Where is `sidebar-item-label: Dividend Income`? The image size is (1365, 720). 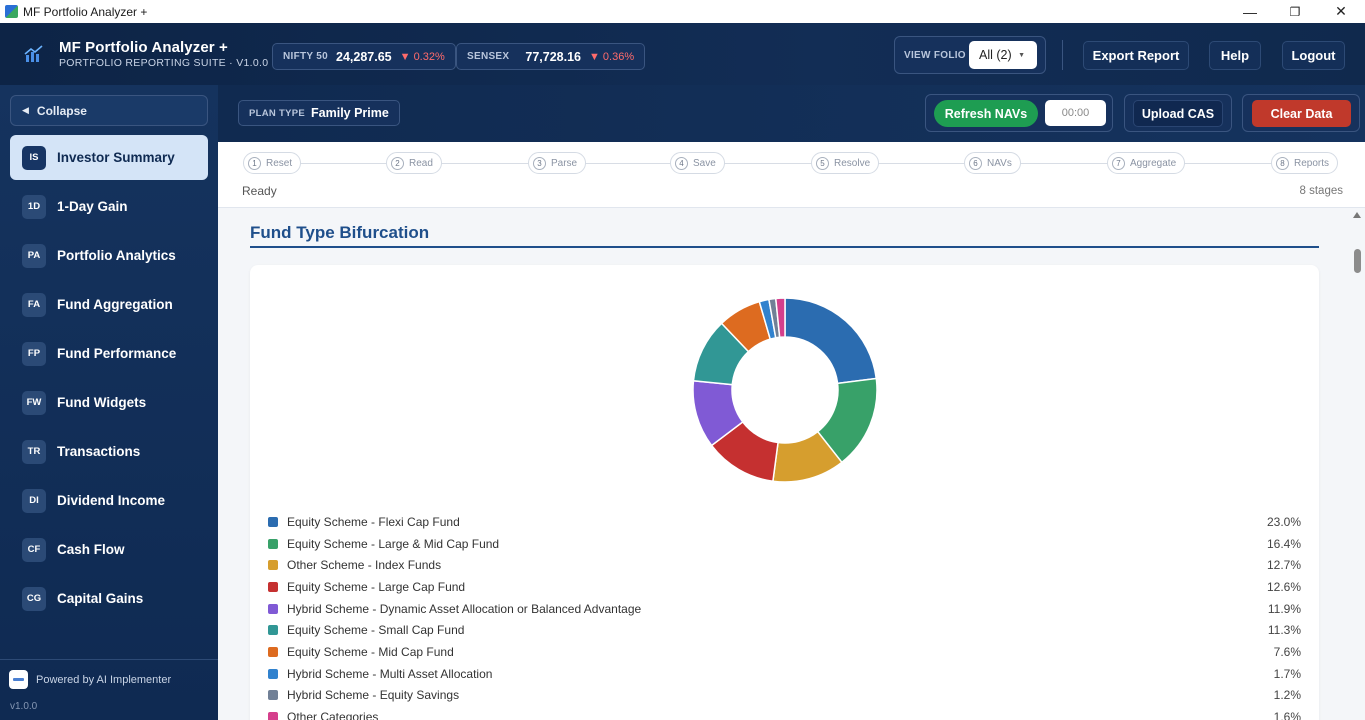
sidebar-item-label: Dividend Income is located at coordinates (111, 500).